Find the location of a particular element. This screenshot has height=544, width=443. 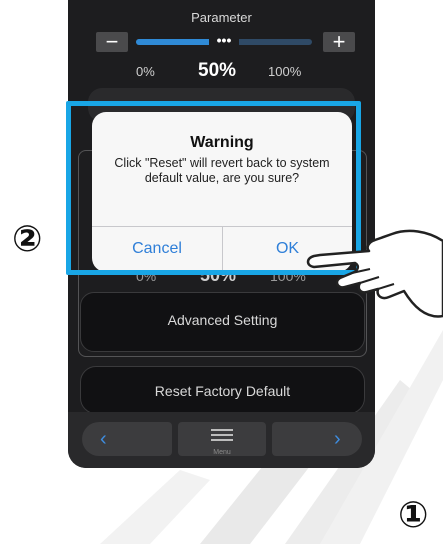

prev-button: ‹ is located at coordinates (127, 439).